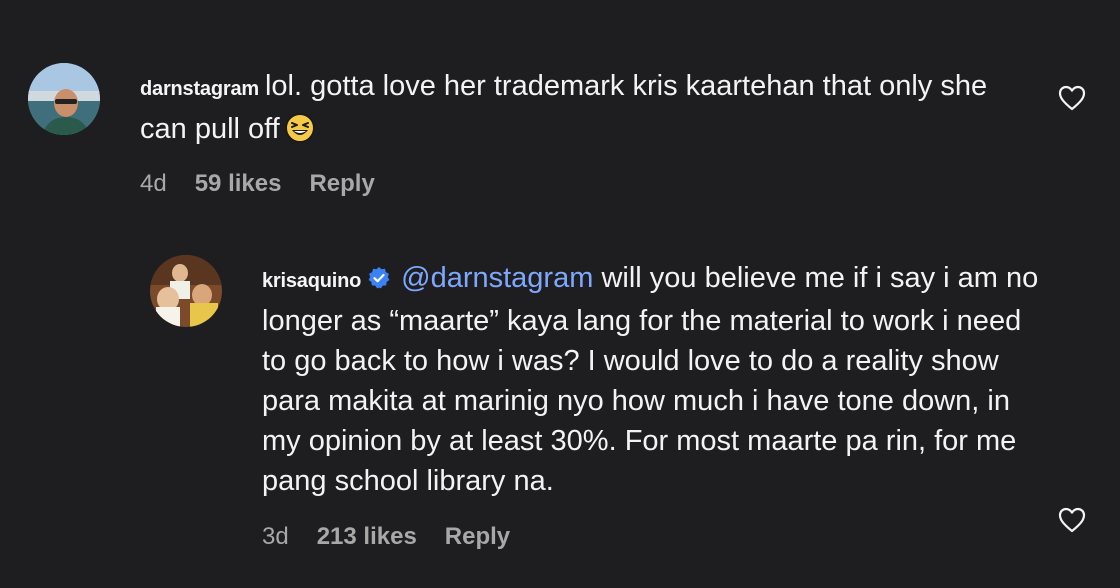  What do you see at coordinates (497, 278) in the screenshot?
I see `mention-link: @darnstagram` at bounding box center [497, 278].